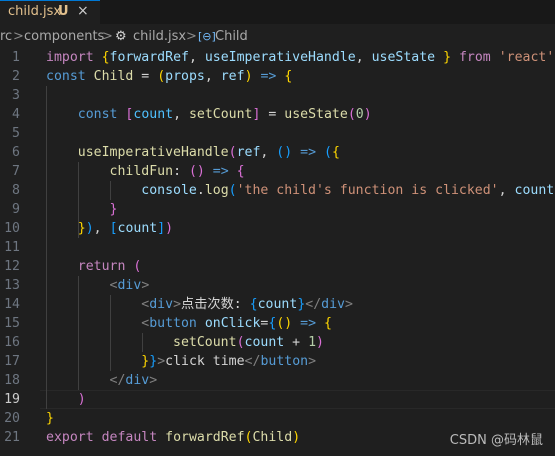 The width and height of the screenshot is (555, 456). What do you see at coordinates (16, 190) in the screenshot?
I see `line-number: 8` at bounding box center [16, 190].